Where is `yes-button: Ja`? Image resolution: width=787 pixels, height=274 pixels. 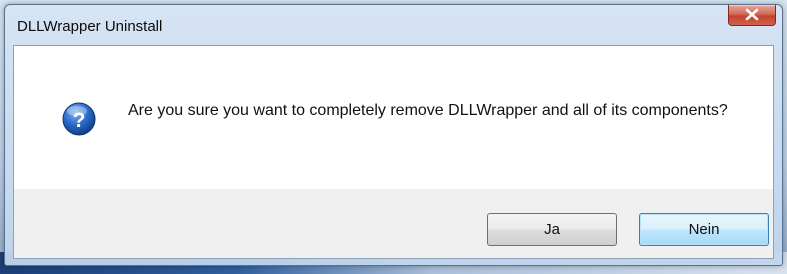
yes-button: Ja is located at coordinates (552, 229).